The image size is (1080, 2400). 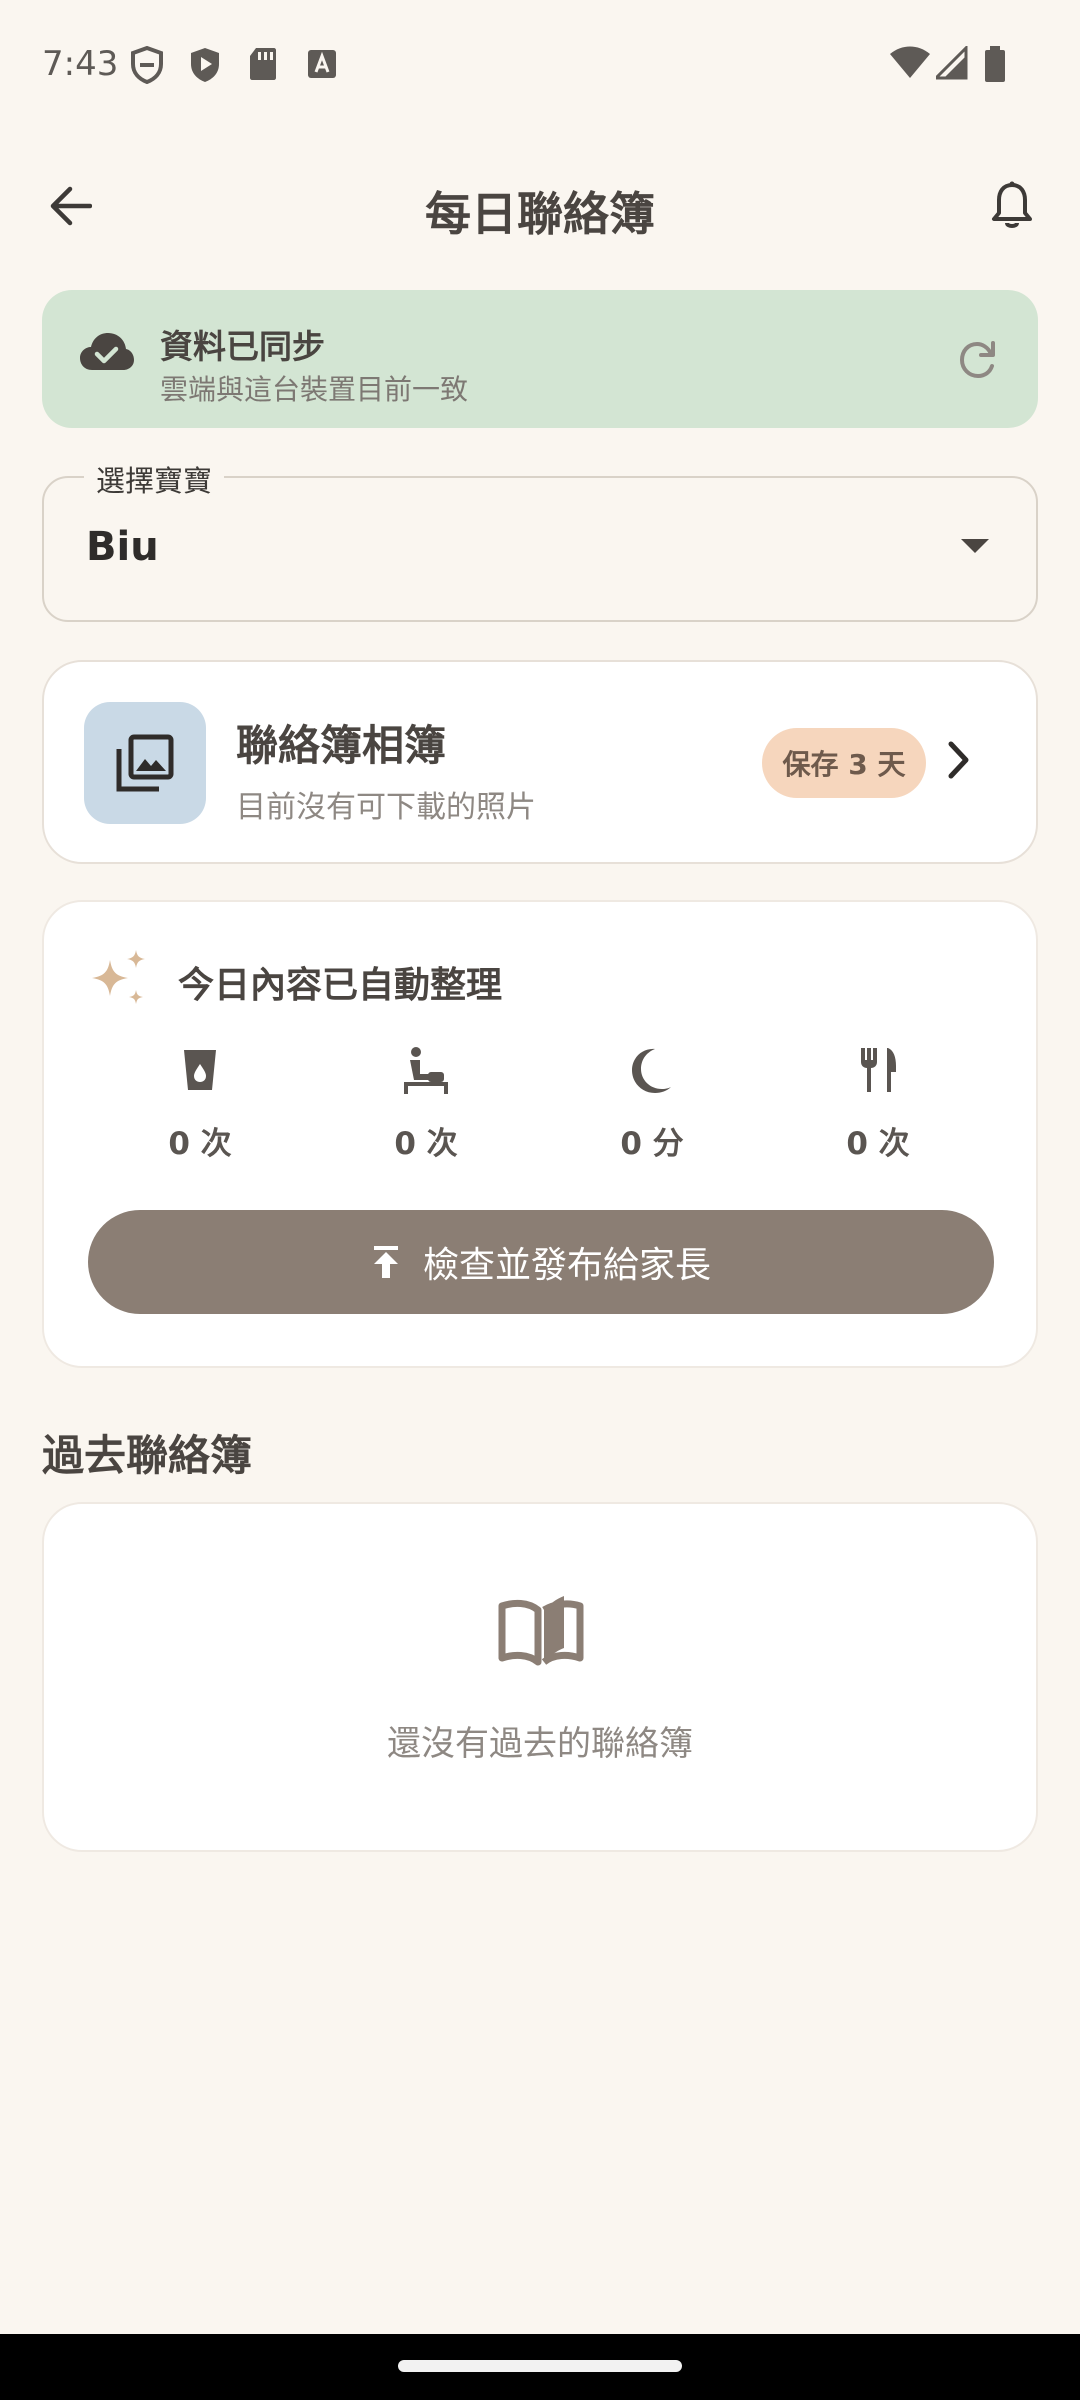 I want to click on wifi-icon, so click(x=910, y=63).